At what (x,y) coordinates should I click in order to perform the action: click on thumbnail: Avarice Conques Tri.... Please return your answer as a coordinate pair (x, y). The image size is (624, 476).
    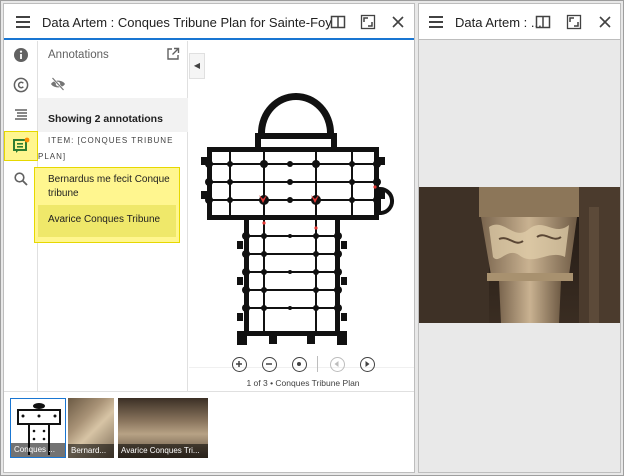
    Looking at the image, I should click on (163, 428).